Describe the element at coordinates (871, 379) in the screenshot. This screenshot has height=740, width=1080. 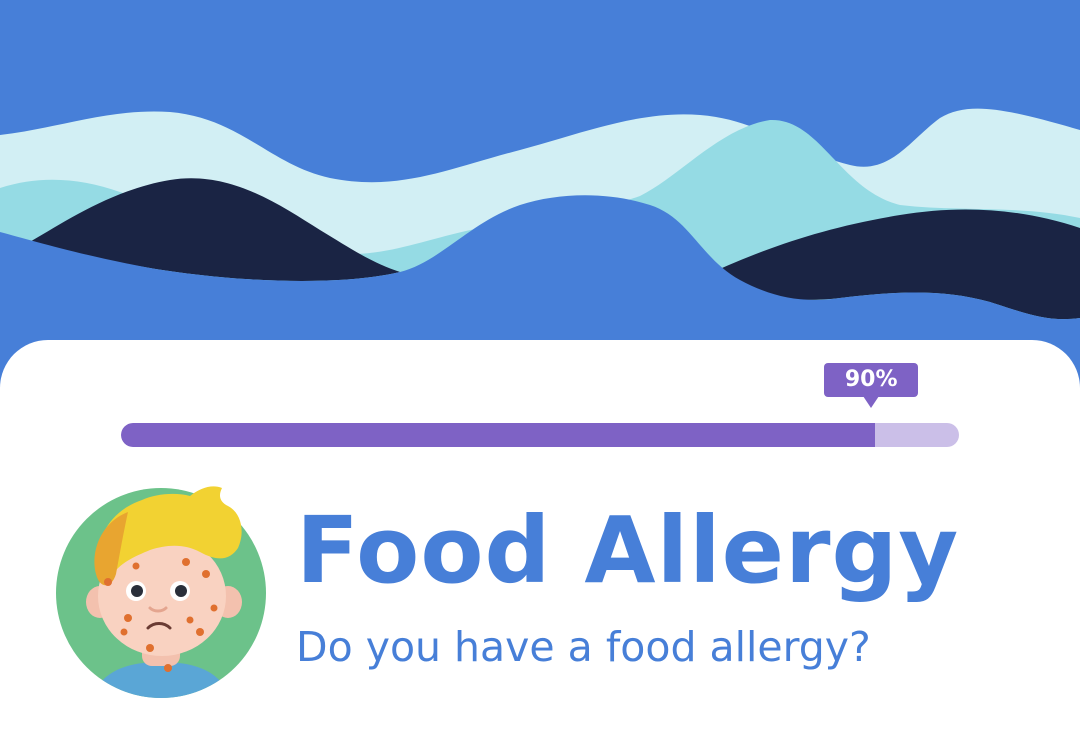
I see `progress-percent-label: 90%` at that location.